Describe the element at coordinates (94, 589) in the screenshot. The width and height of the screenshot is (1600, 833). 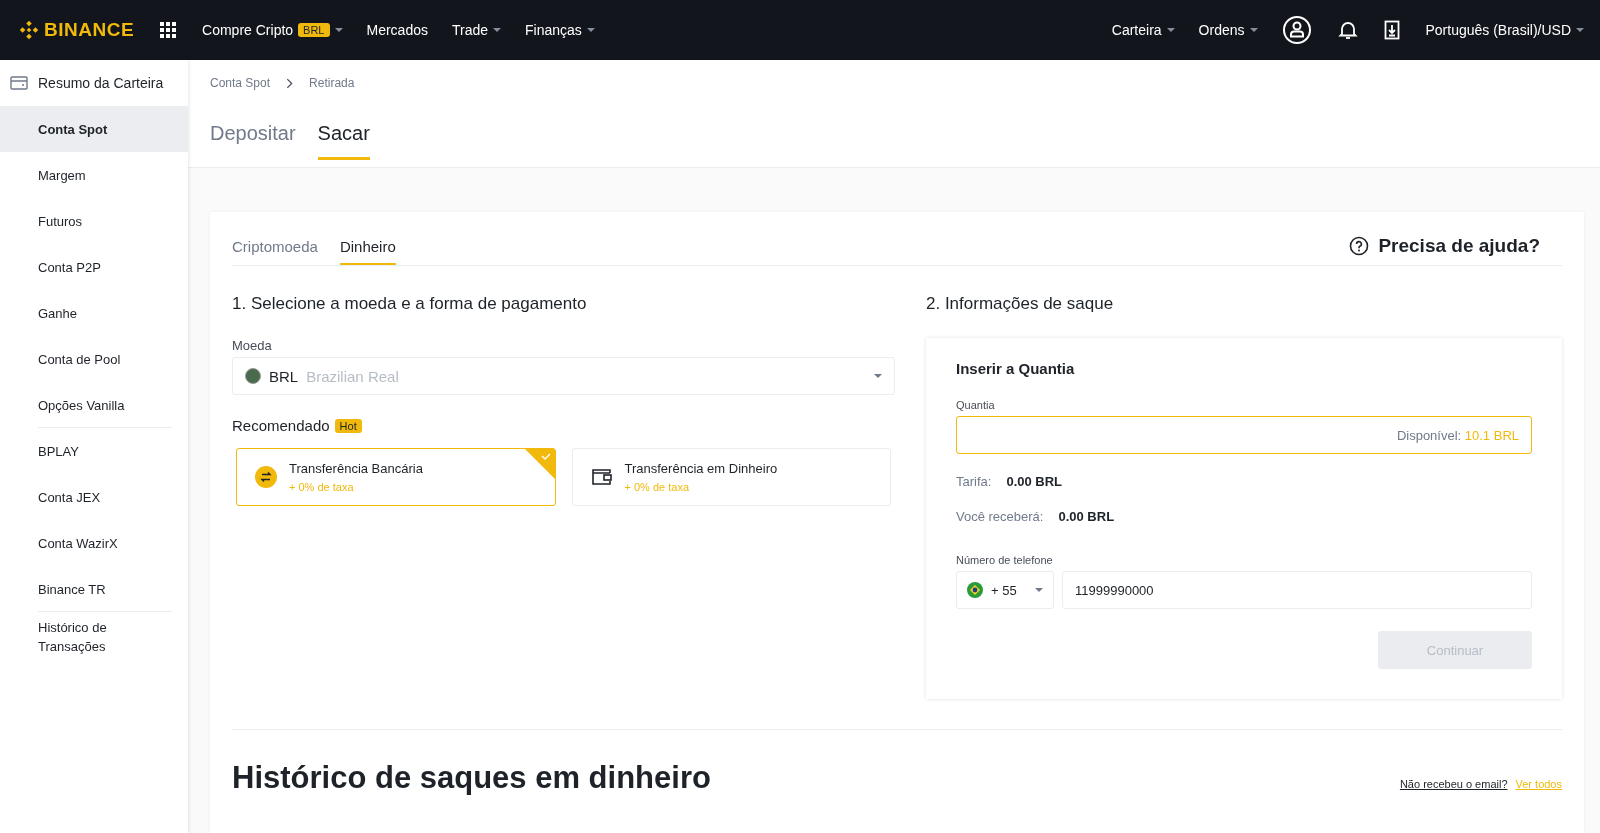
I see `sidebar-item: Binance TR` at that location.